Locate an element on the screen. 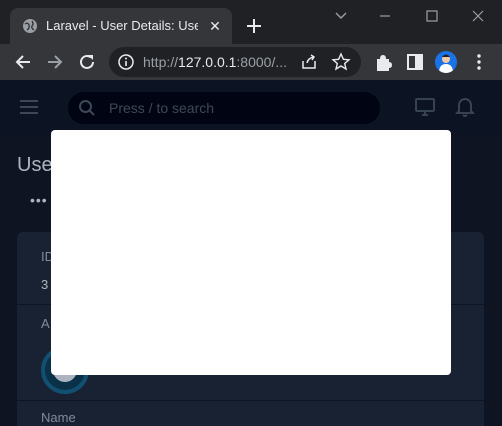 Image resolution: width=502 pixels, height=426 pixels. window-close-icon is located at coordinates (478, 16).